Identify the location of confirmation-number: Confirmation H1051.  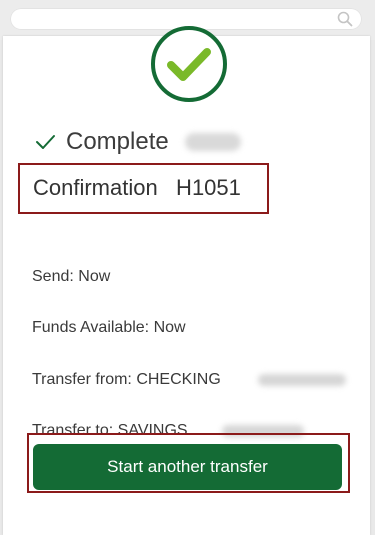
(137, 187).